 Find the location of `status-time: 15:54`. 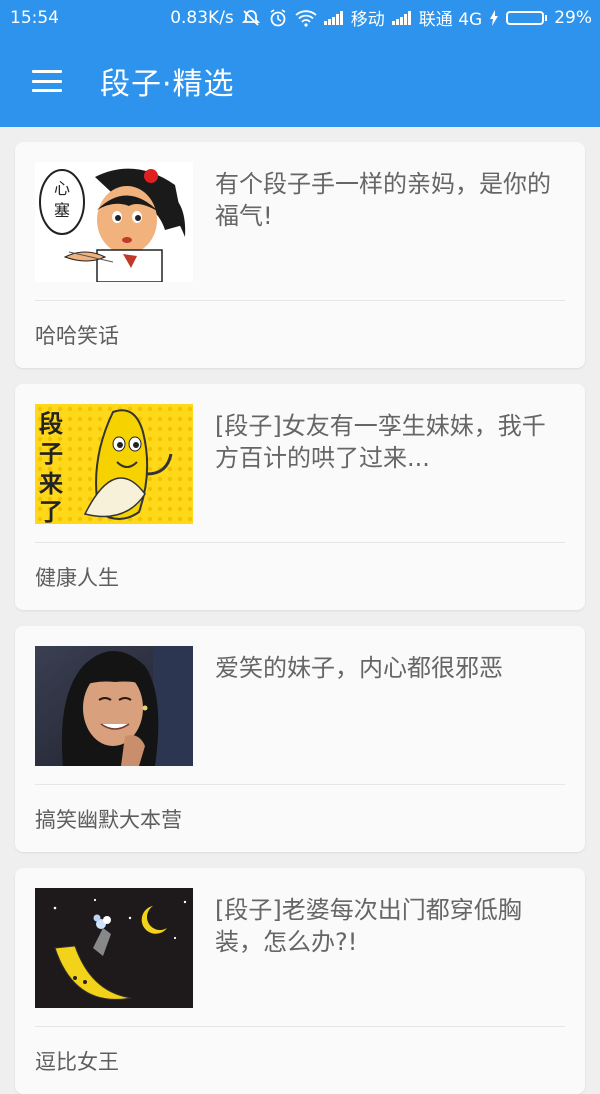

status-time: 15:54 is located at coordinates (34, 17).